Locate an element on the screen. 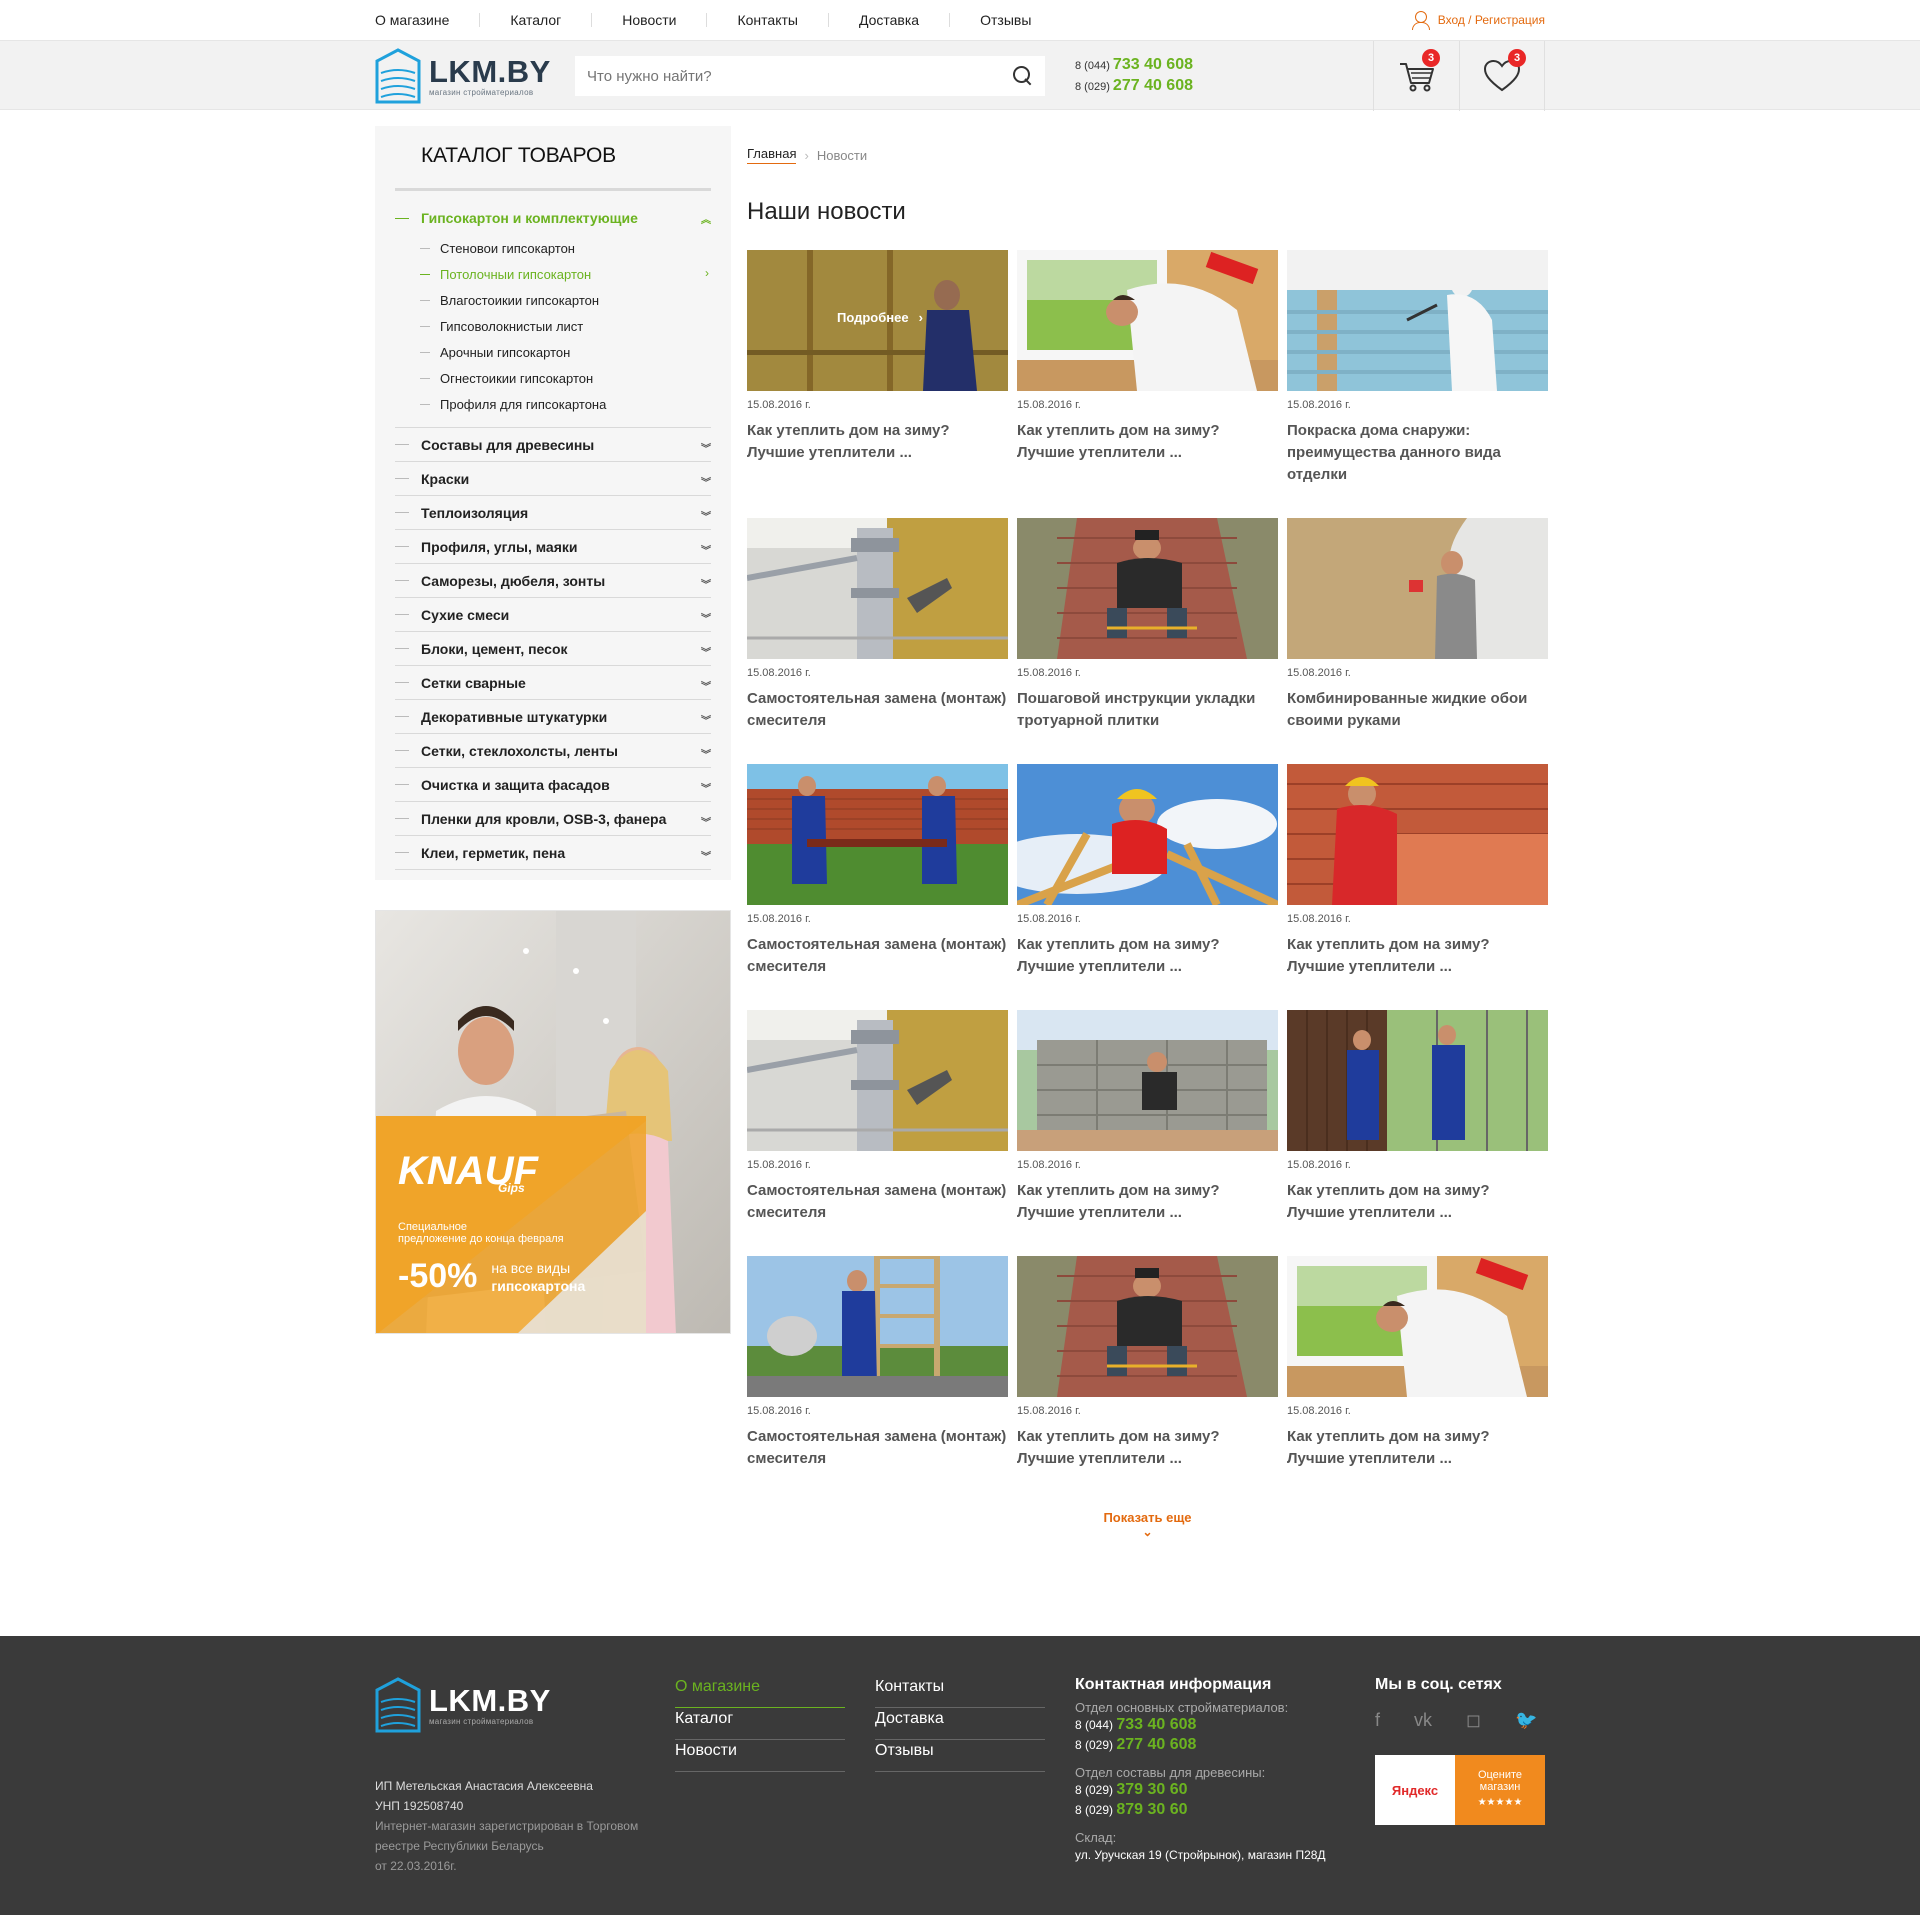 The width and height of the screenshot is (1920, 1915). yandex-rating-widget: Яндекс Оцените магазин ★★★★★ is located at coordinates (1460, 1790).